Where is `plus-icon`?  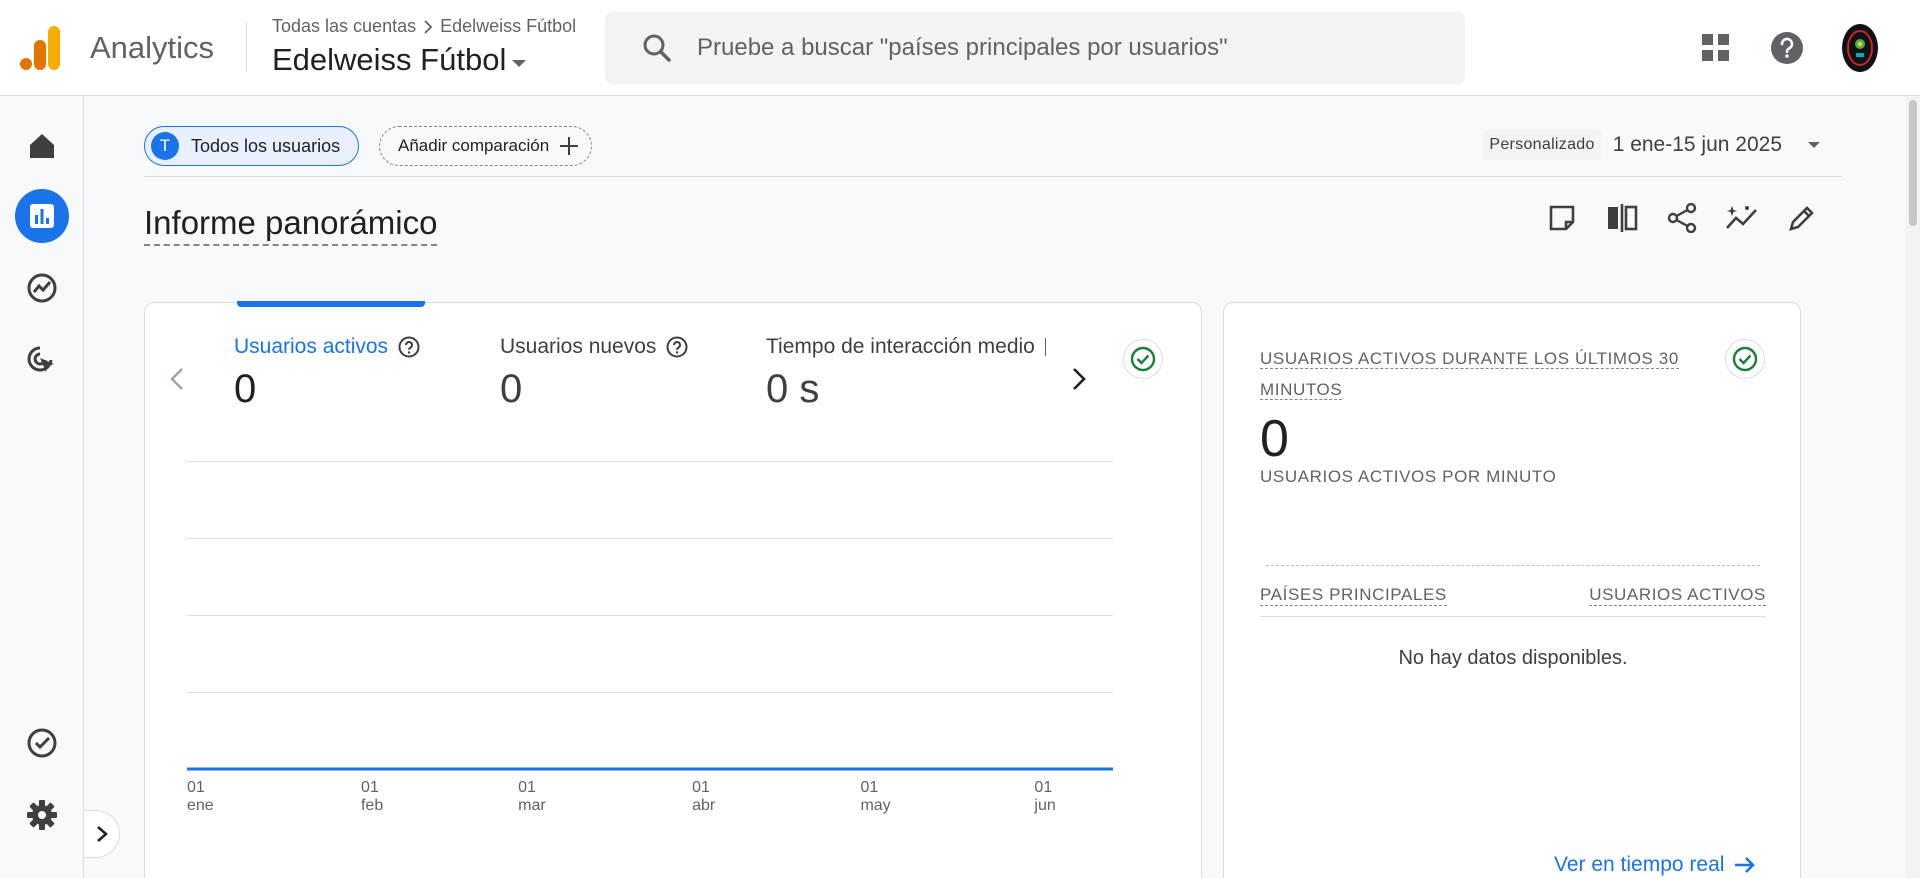 plus-icon is located at coordinates (569, 146).